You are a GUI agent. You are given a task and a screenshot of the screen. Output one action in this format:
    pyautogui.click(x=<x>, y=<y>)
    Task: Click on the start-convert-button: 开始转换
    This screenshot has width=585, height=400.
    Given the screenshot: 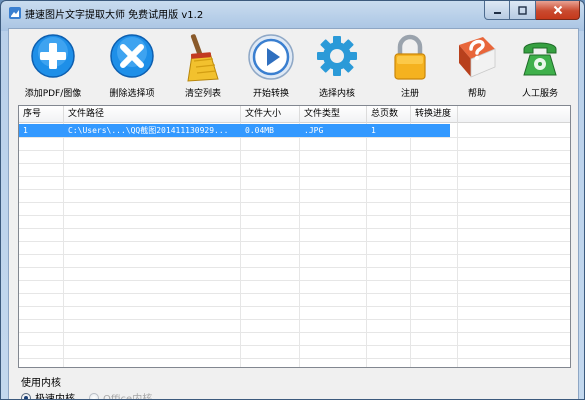 What is the action you would take?
    pyautogui.click(x=271, y=66)
    